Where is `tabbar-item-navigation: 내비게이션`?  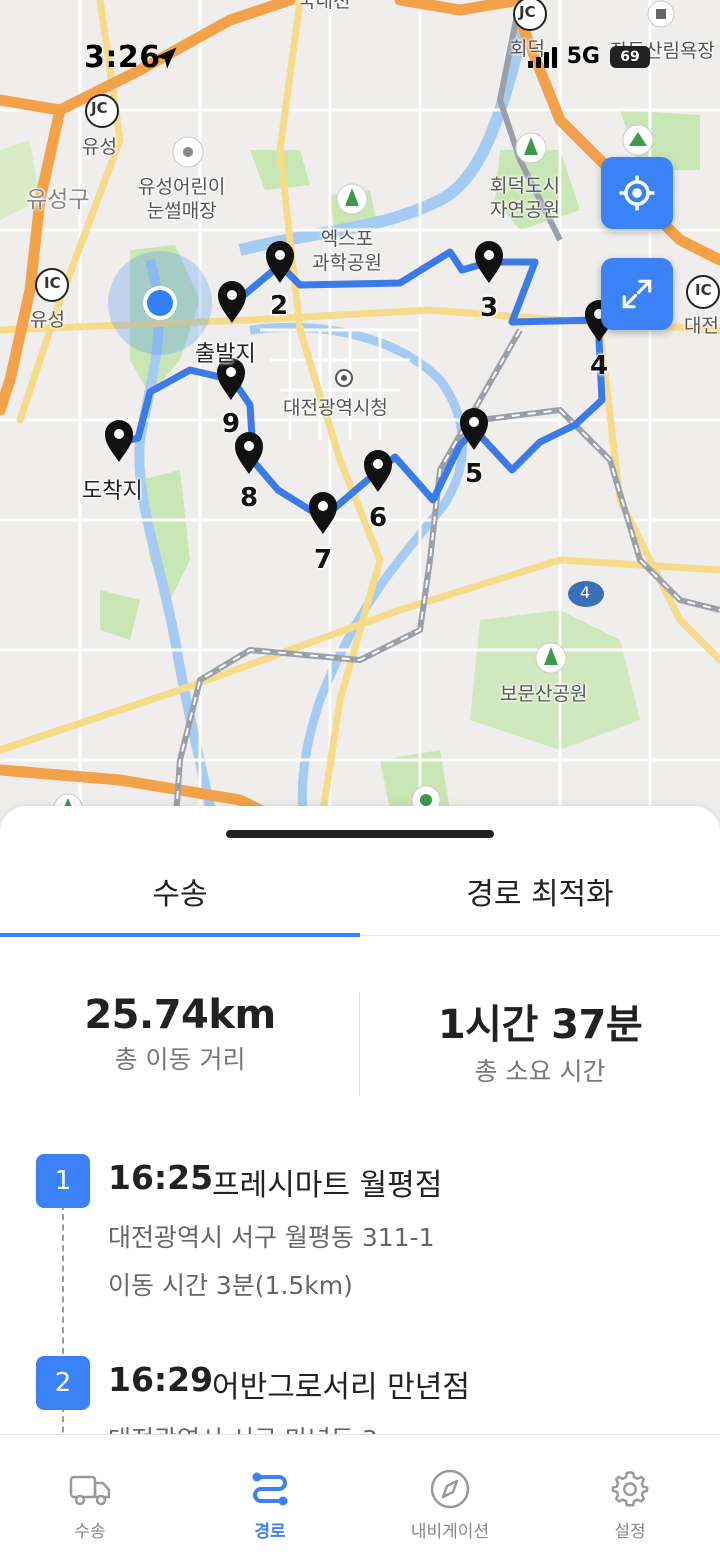 tabbar-item-navigation: 내비게이션 is located at coordinates (450, 1500).